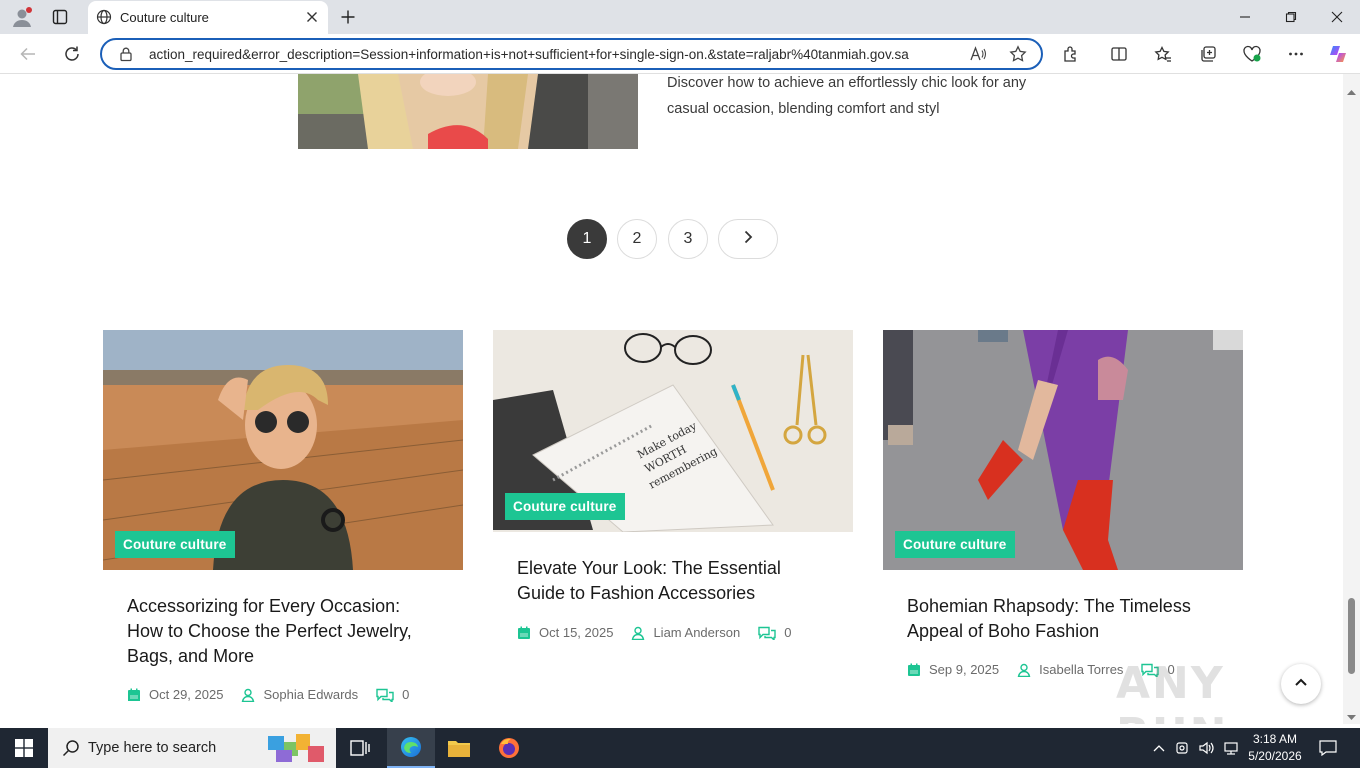  Describe the element at coordinates (72, 54) in the screenshot. I see `refresh-icon` at that location.